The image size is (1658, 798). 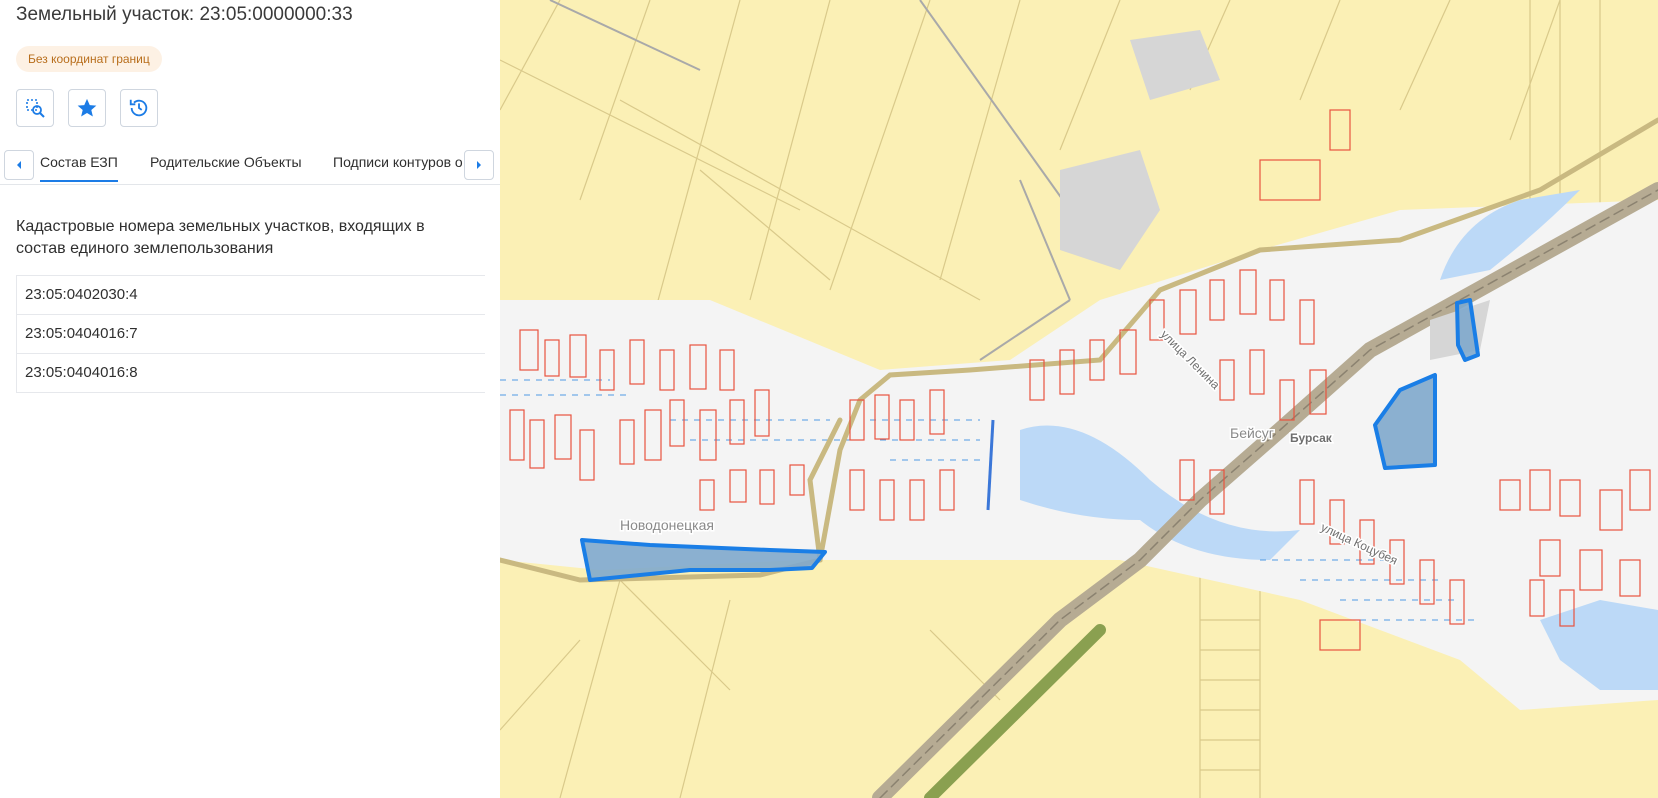 I want to click on tabs-scroll-left-button, so click(x=19, y=165).